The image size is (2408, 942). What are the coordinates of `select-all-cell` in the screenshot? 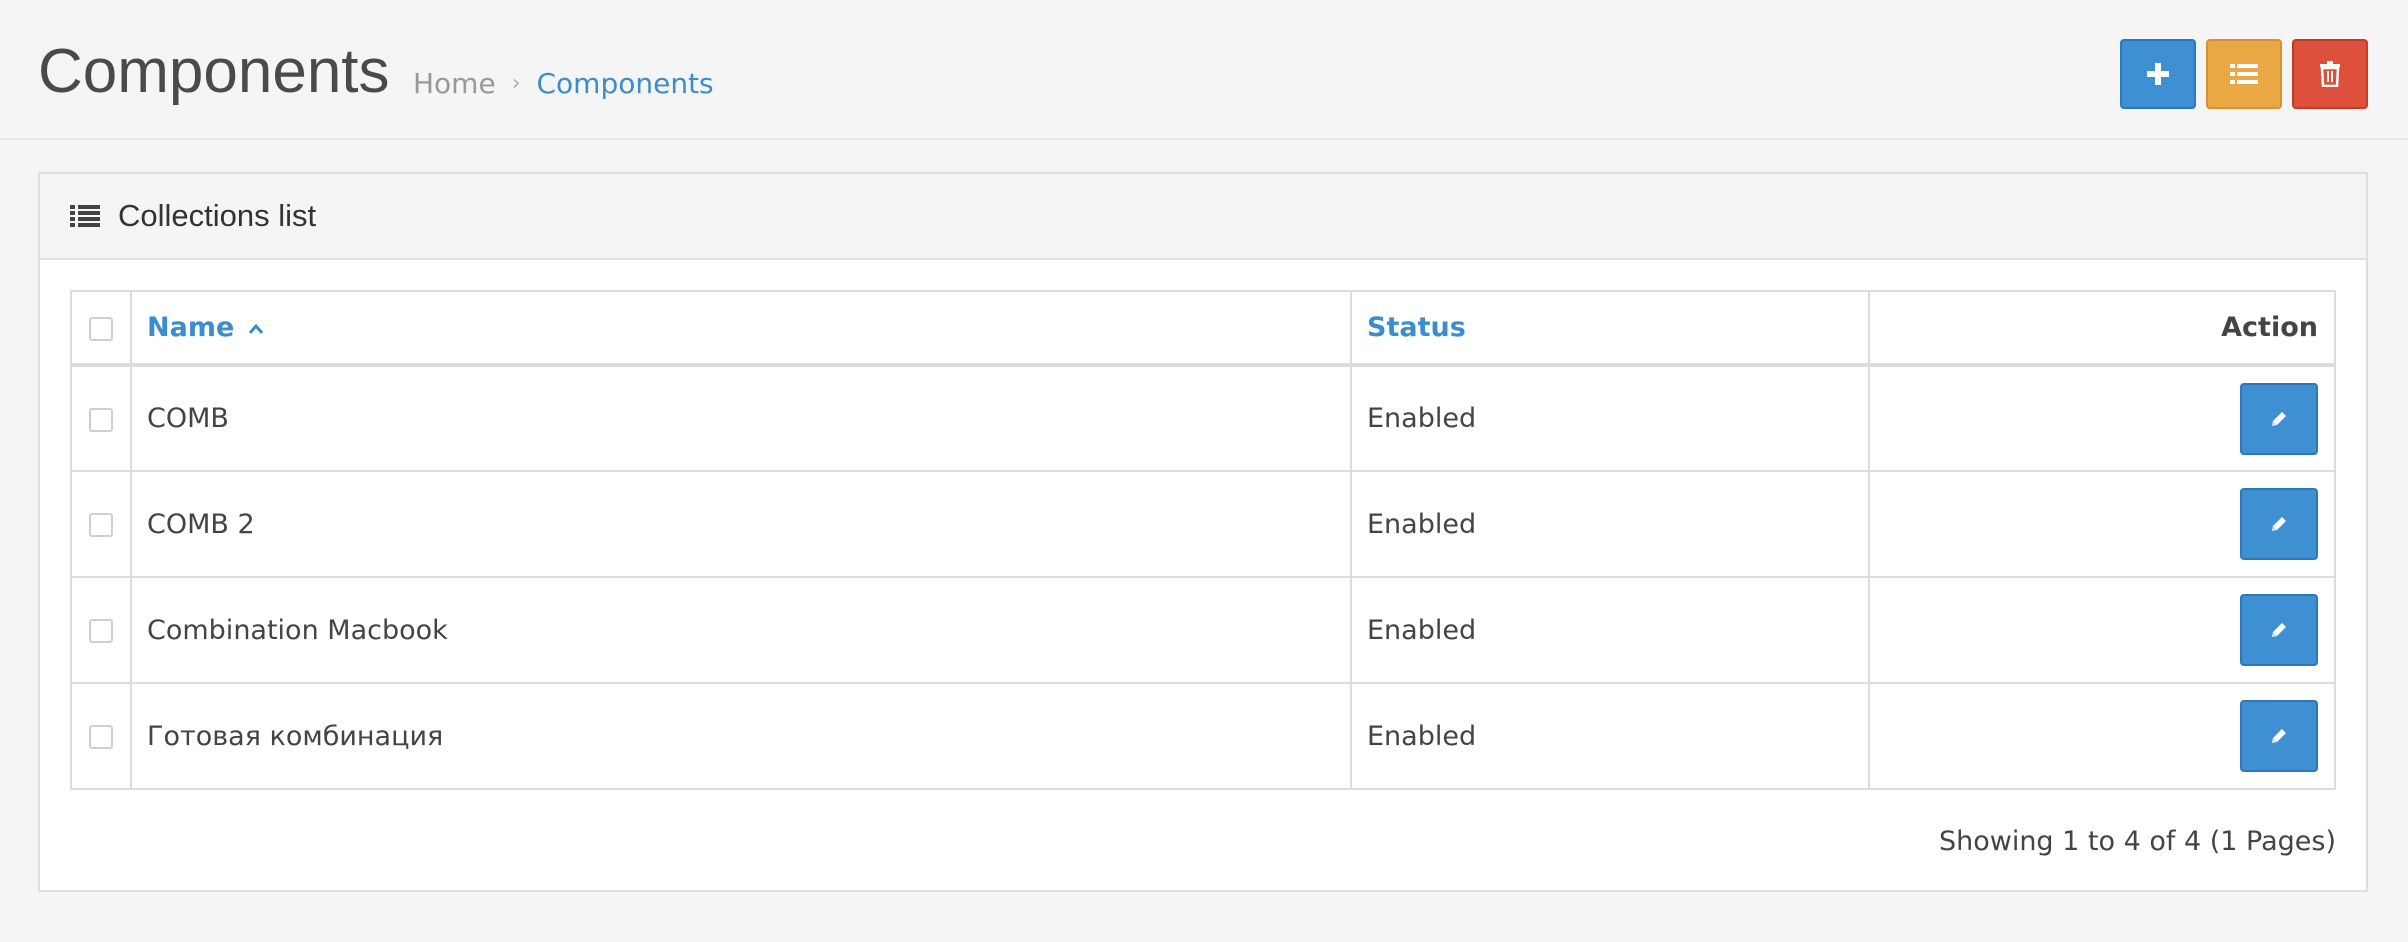 It's located at (101, 328).